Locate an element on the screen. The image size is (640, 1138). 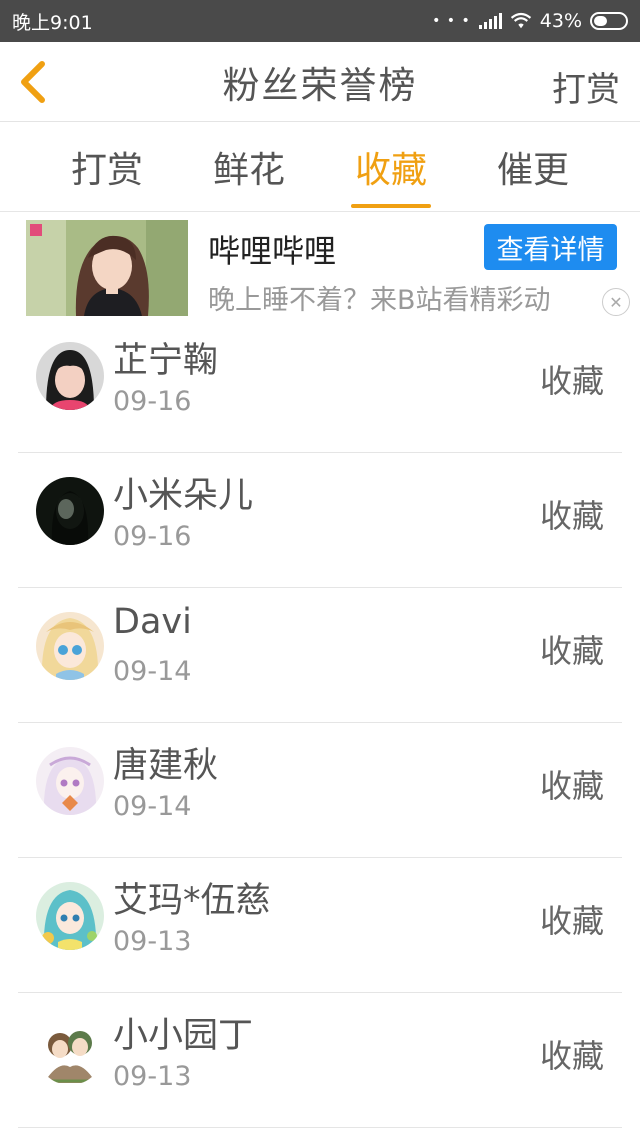
tab-bar: 打赏 鲜花 收藏 催更 is located at coordinates (320, 167).